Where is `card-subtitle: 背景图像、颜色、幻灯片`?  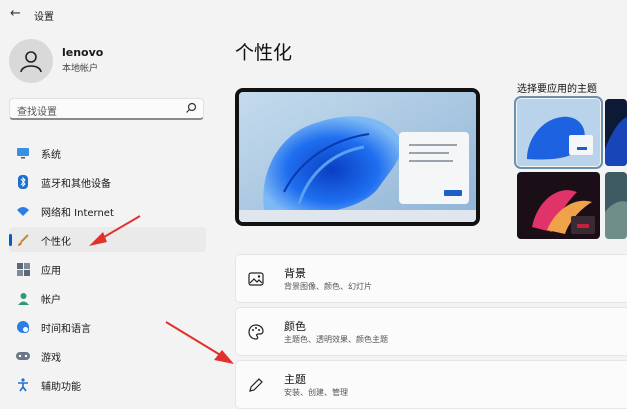
card-subtitle: 背景图像、颜色、幻灯片 is located at coordinates (328, 286).